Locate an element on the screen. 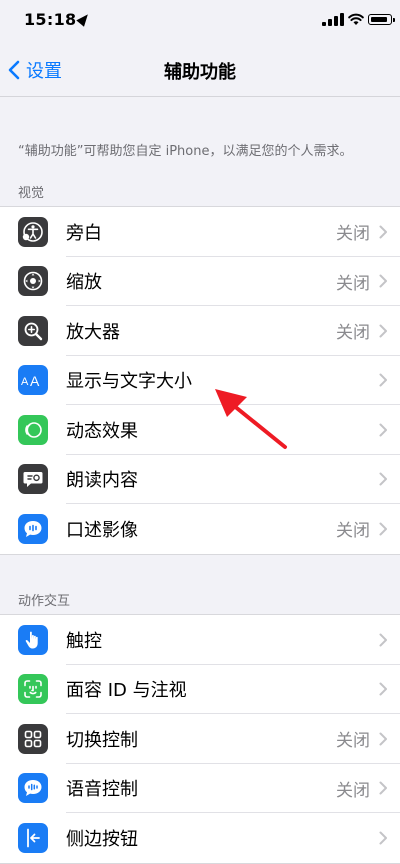  status-time: 15:18 is located at coordinates (50, 19).